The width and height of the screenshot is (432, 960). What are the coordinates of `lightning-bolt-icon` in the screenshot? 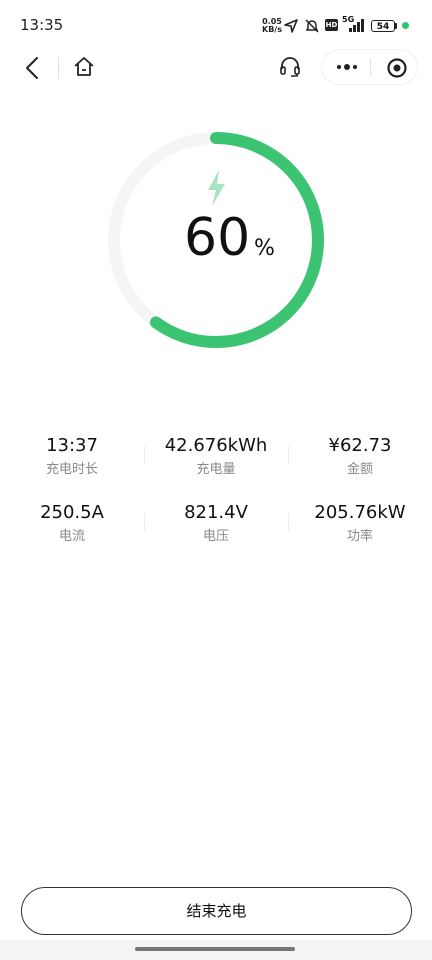 It's located at (216, 188).